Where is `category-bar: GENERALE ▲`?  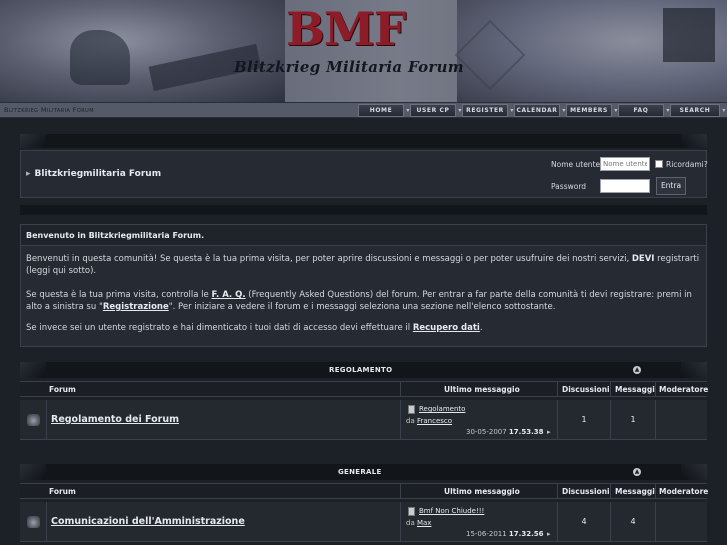 category-bar: GENERALE ▲ is located at coordinates (363, 472).